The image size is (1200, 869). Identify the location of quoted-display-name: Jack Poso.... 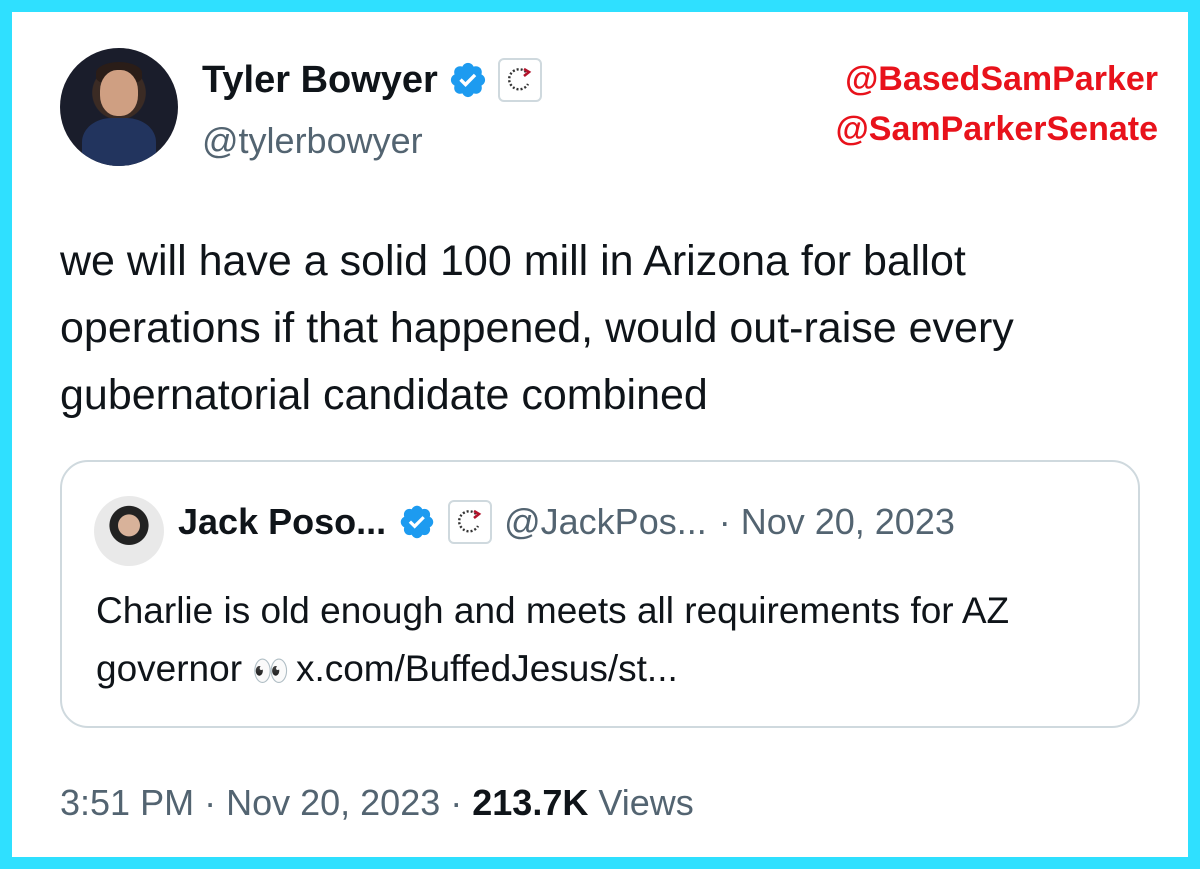
(282, 522).